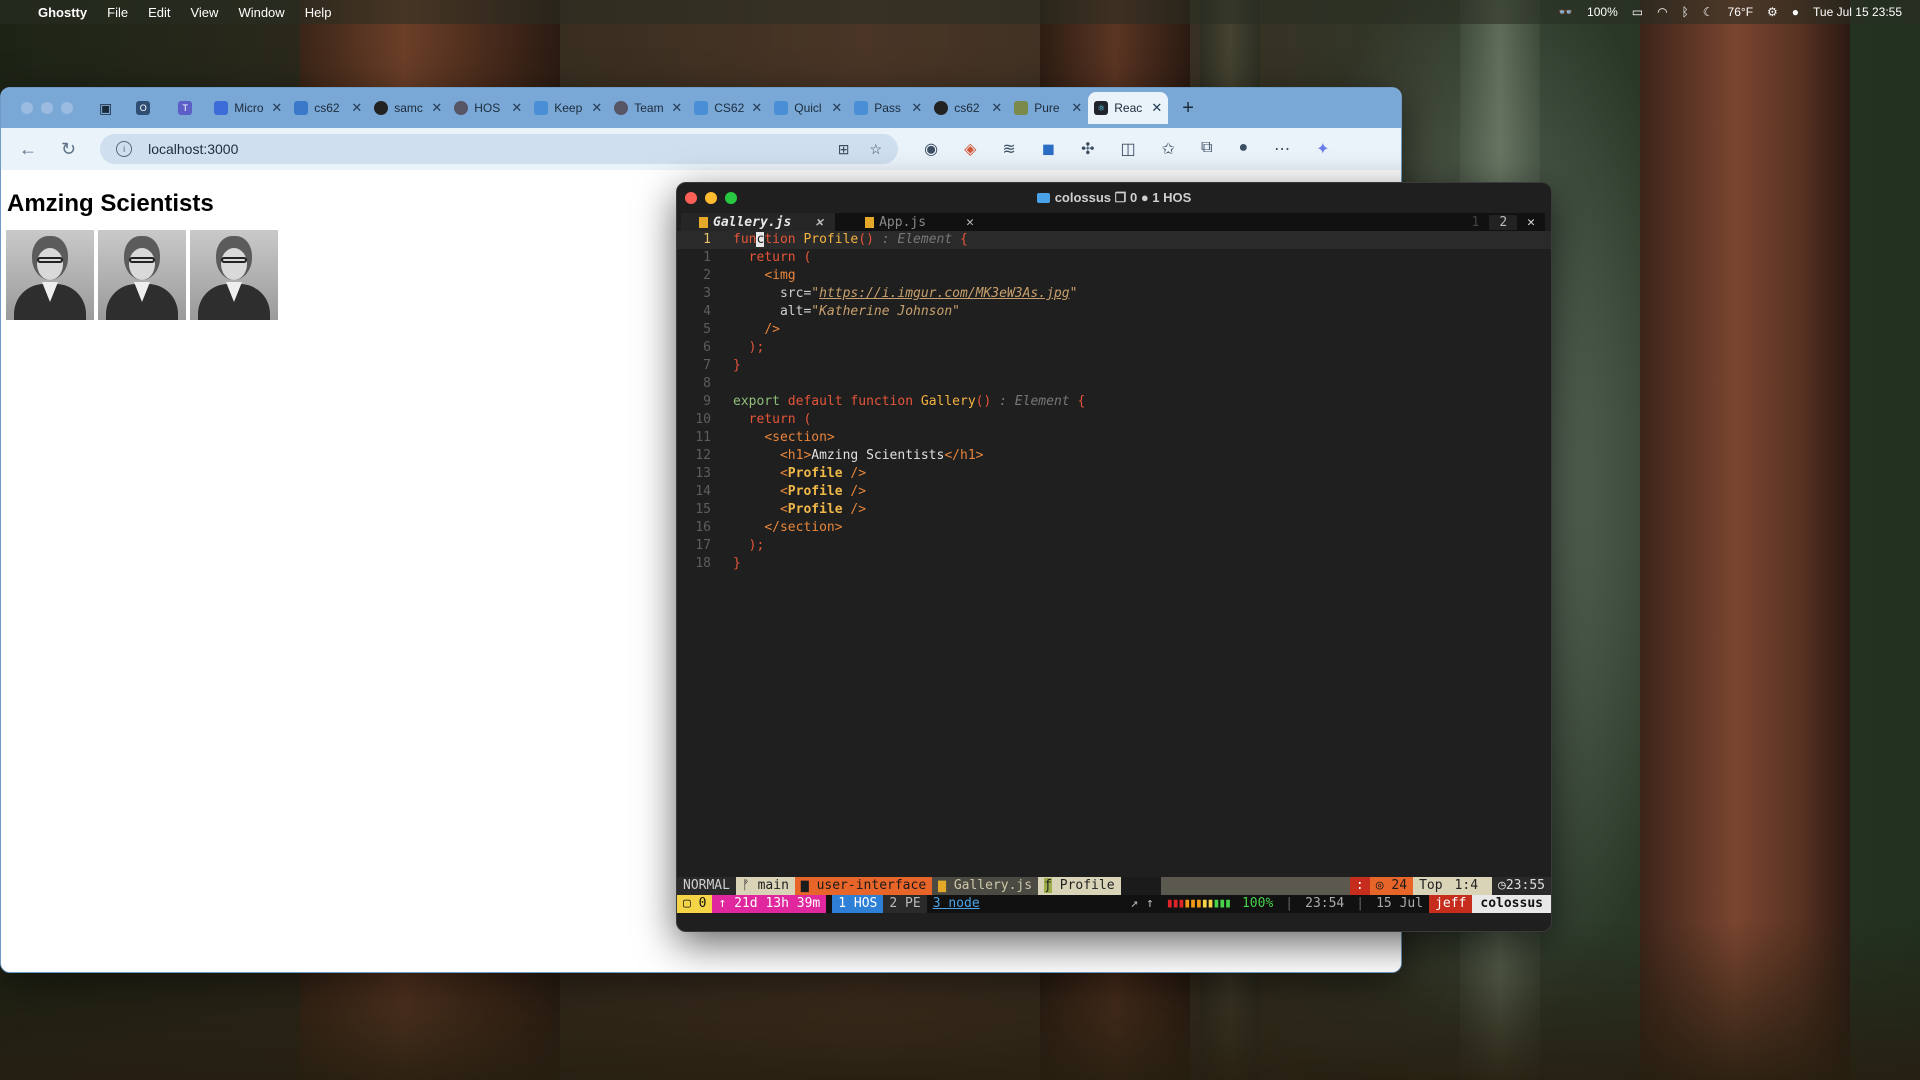 The width and height of the screenshot is (1920, 1080). What do you see at coordinates (1772, 12) in the screenshot?
I see `control-center-icon: ⚙` at bounding box center [1772, 12].